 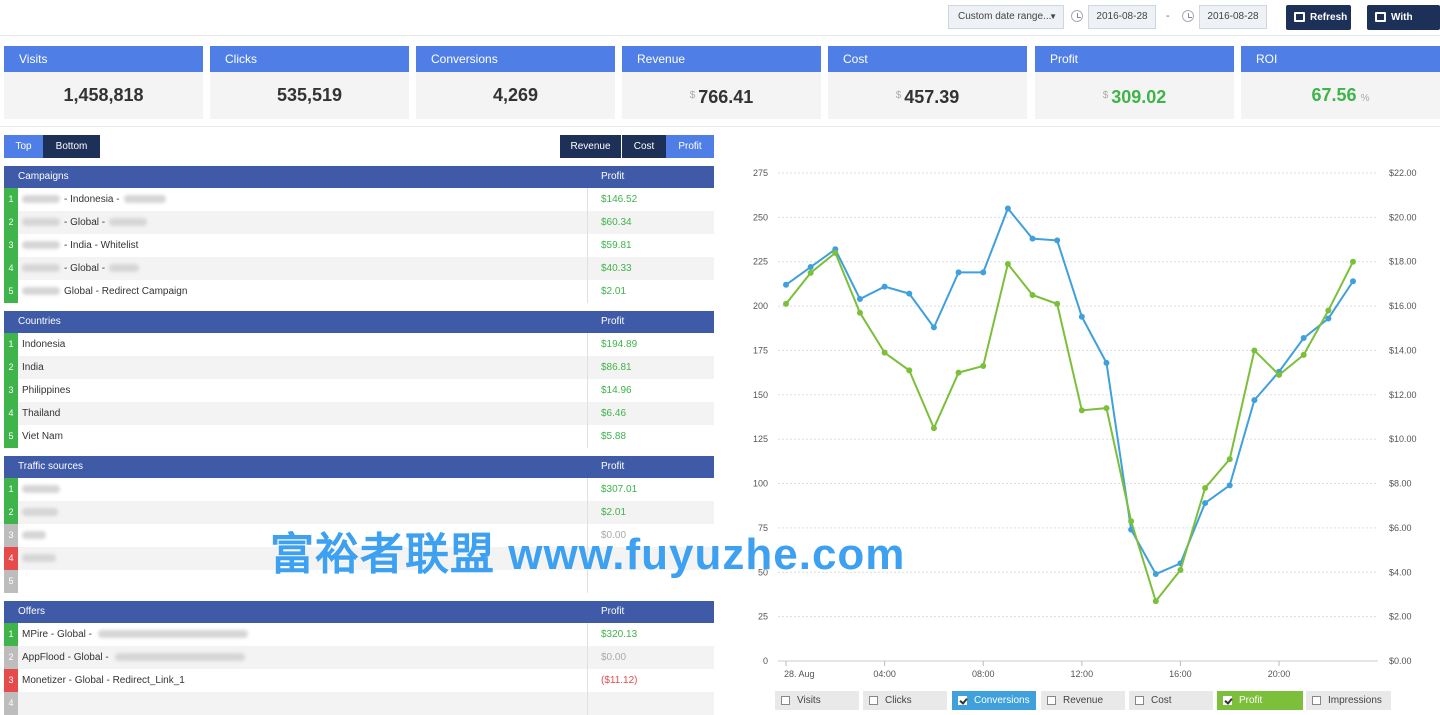 What do you see at coordinates (690, 146) in the screenshot?
I see `metric-profit-toggle: Profit` at bounding box center [690, 146].